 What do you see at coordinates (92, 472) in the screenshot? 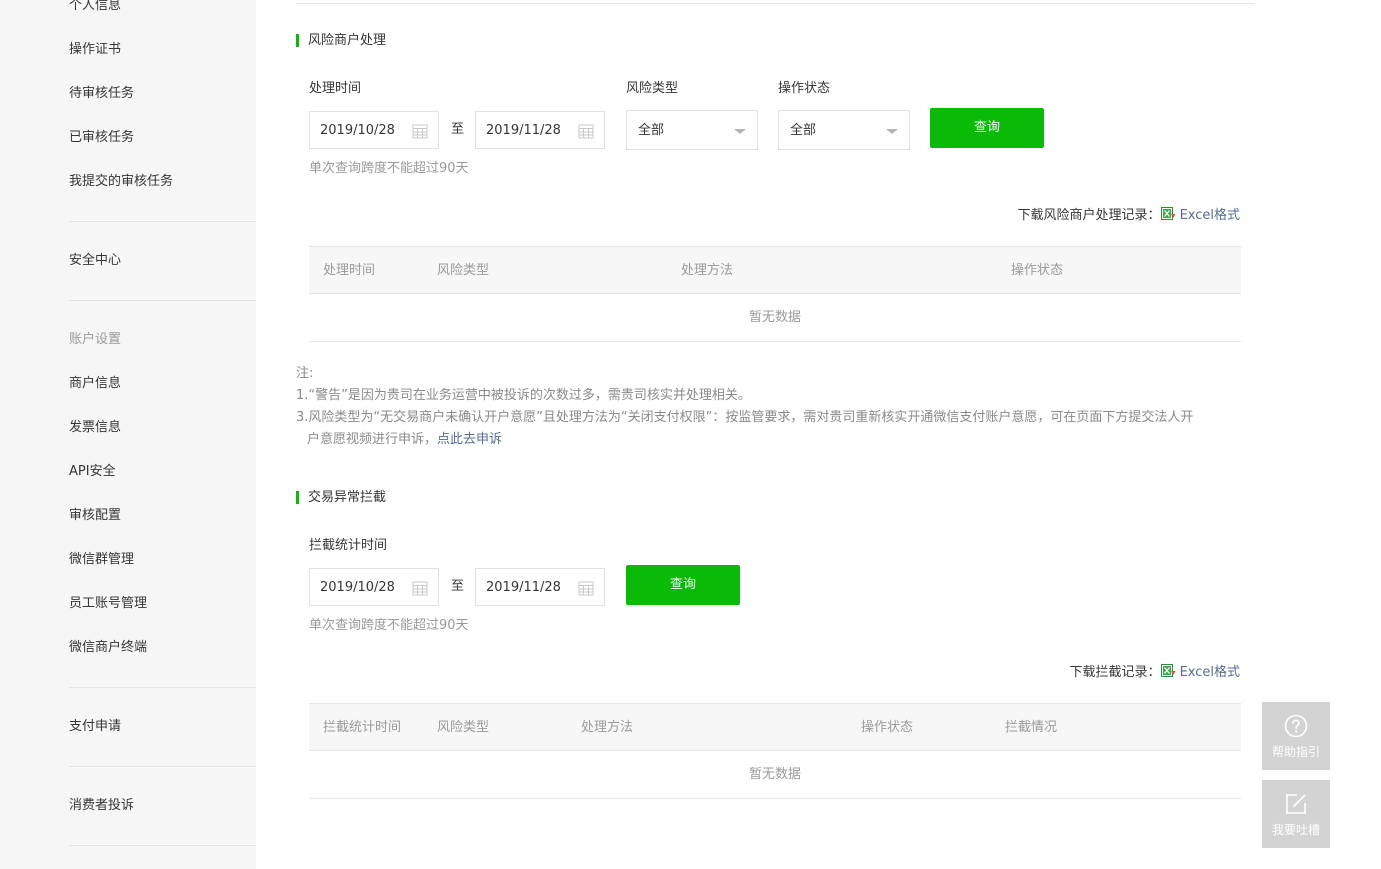
I see `sidebar-item-api-security: API安全` at bounding box center [92, 472].